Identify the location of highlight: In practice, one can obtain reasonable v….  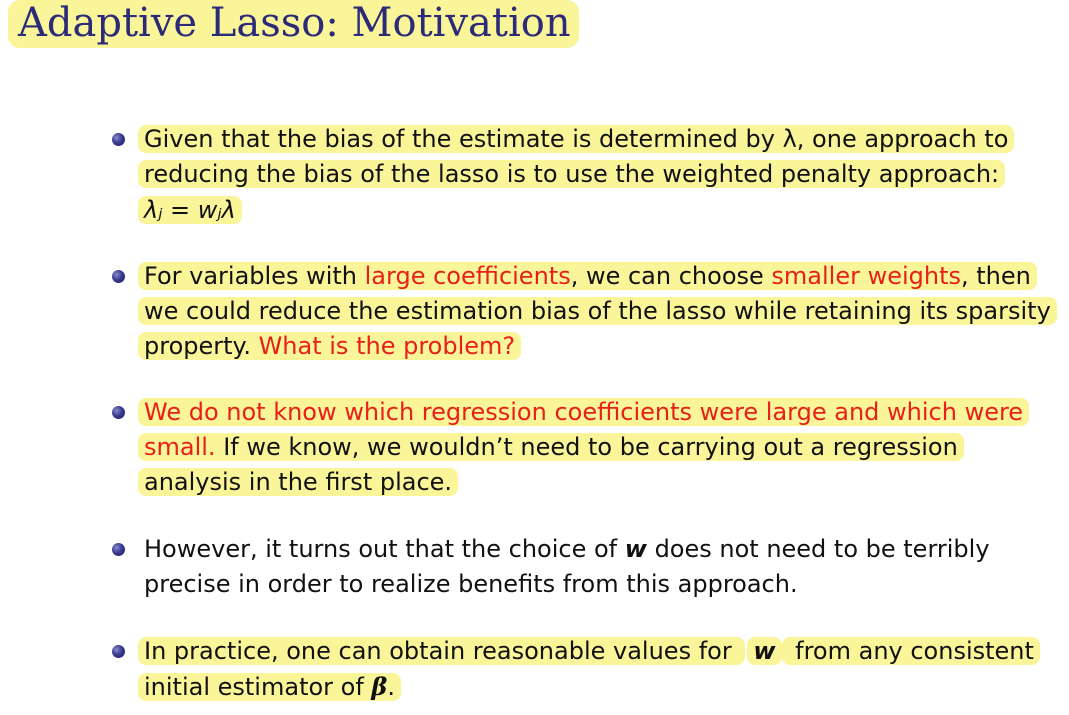
(442, 651).